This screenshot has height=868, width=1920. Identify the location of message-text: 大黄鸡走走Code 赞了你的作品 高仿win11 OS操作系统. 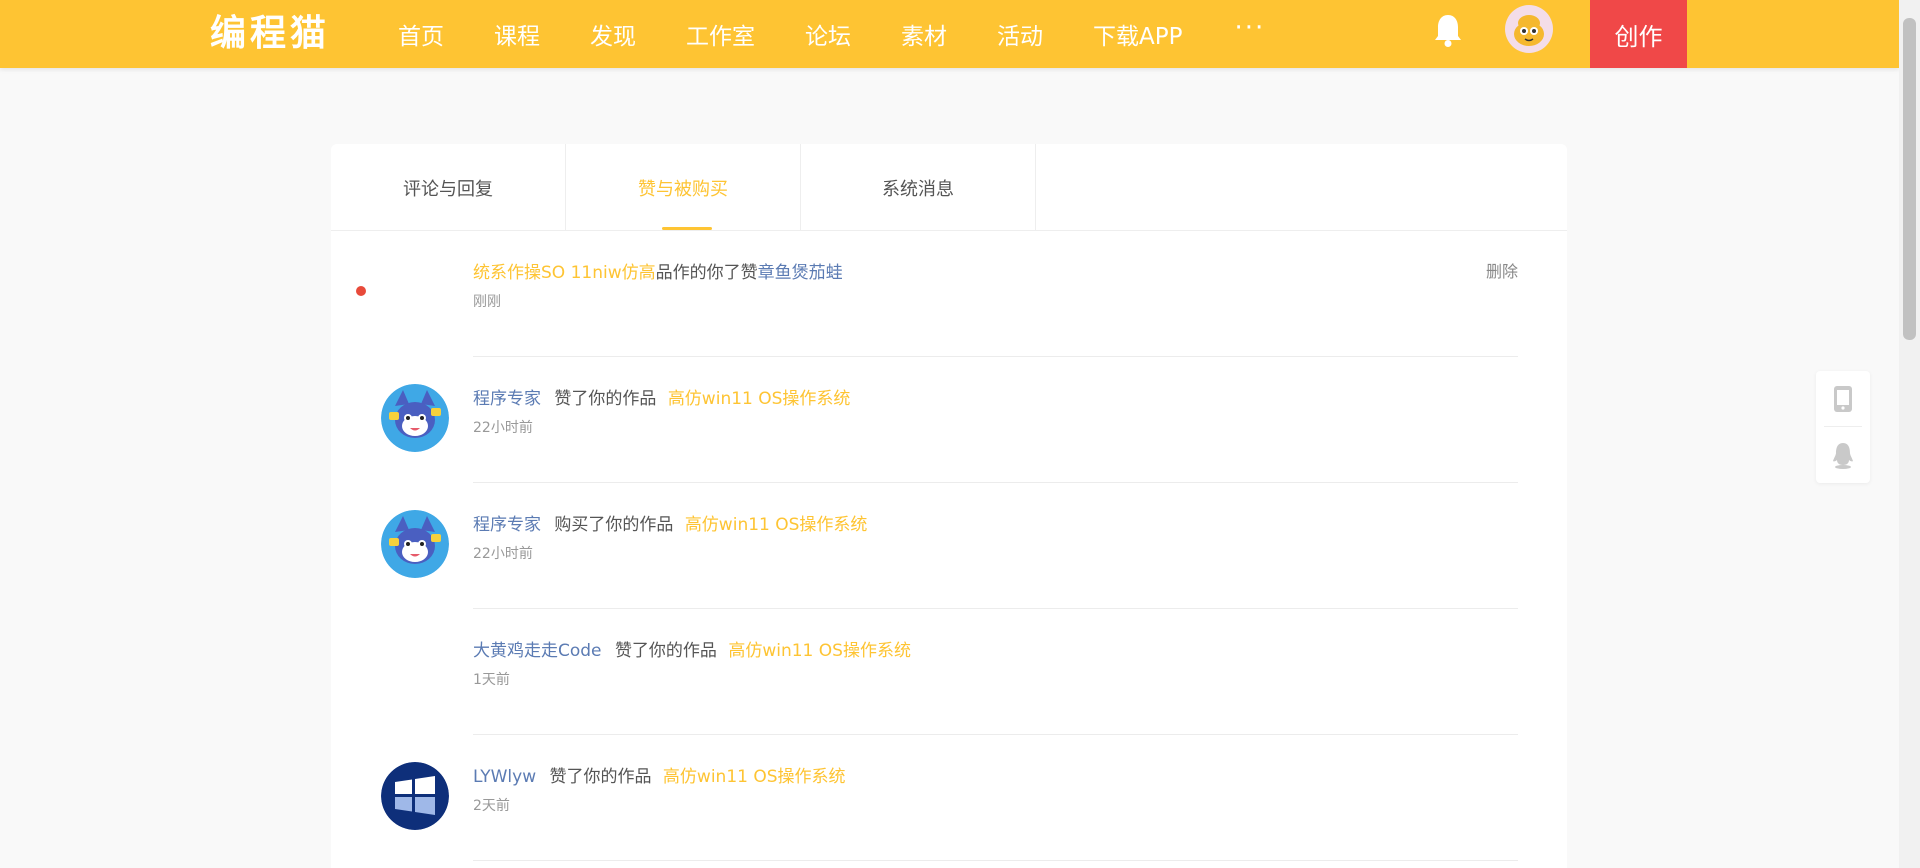
(692, 648).